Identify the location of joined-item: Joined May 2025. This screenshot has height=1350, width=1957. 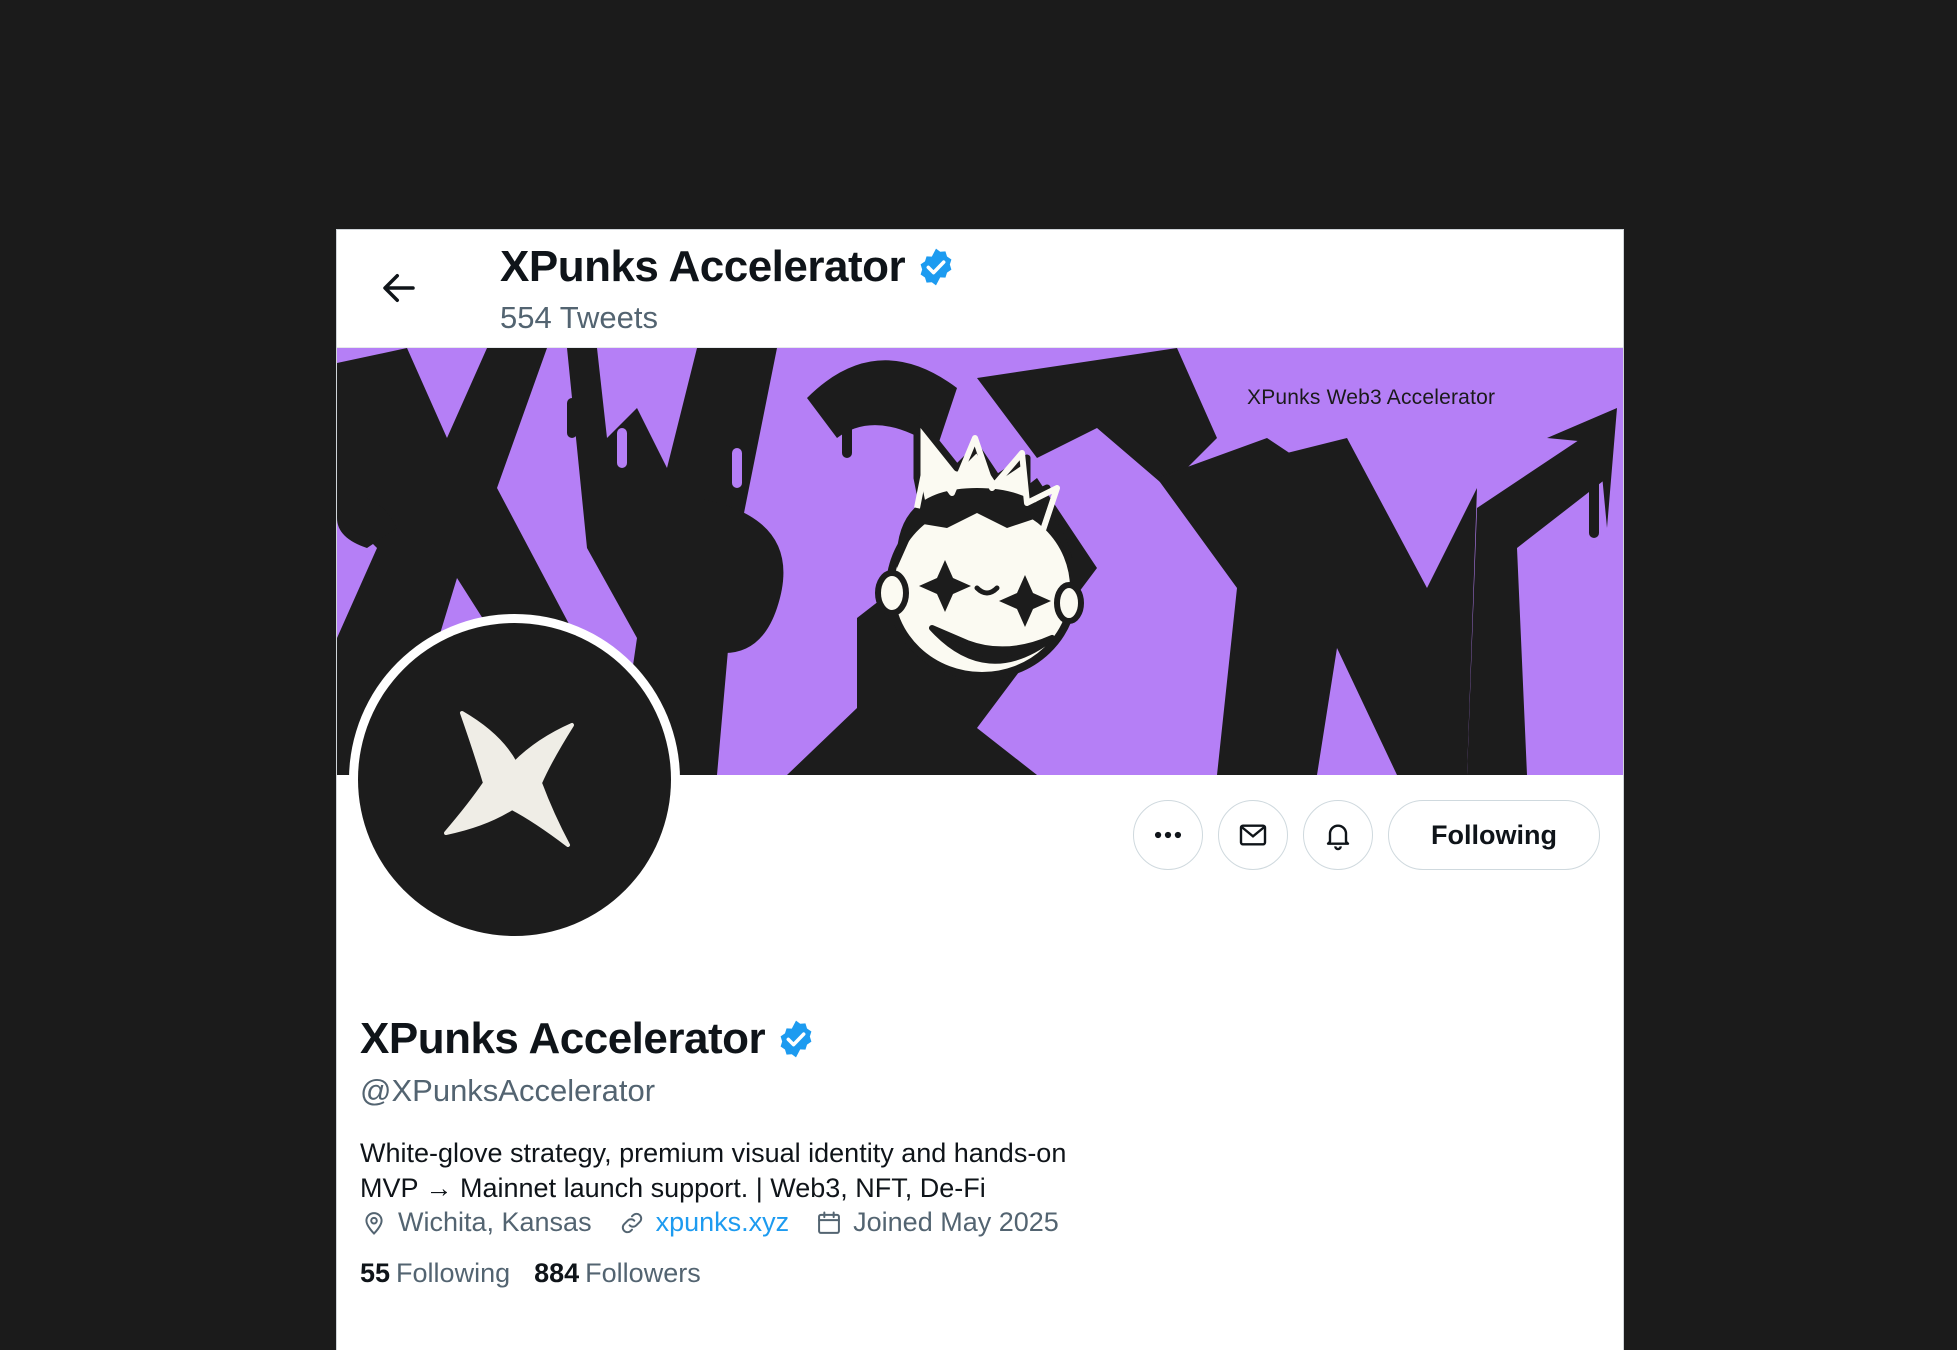
(937, 1222).